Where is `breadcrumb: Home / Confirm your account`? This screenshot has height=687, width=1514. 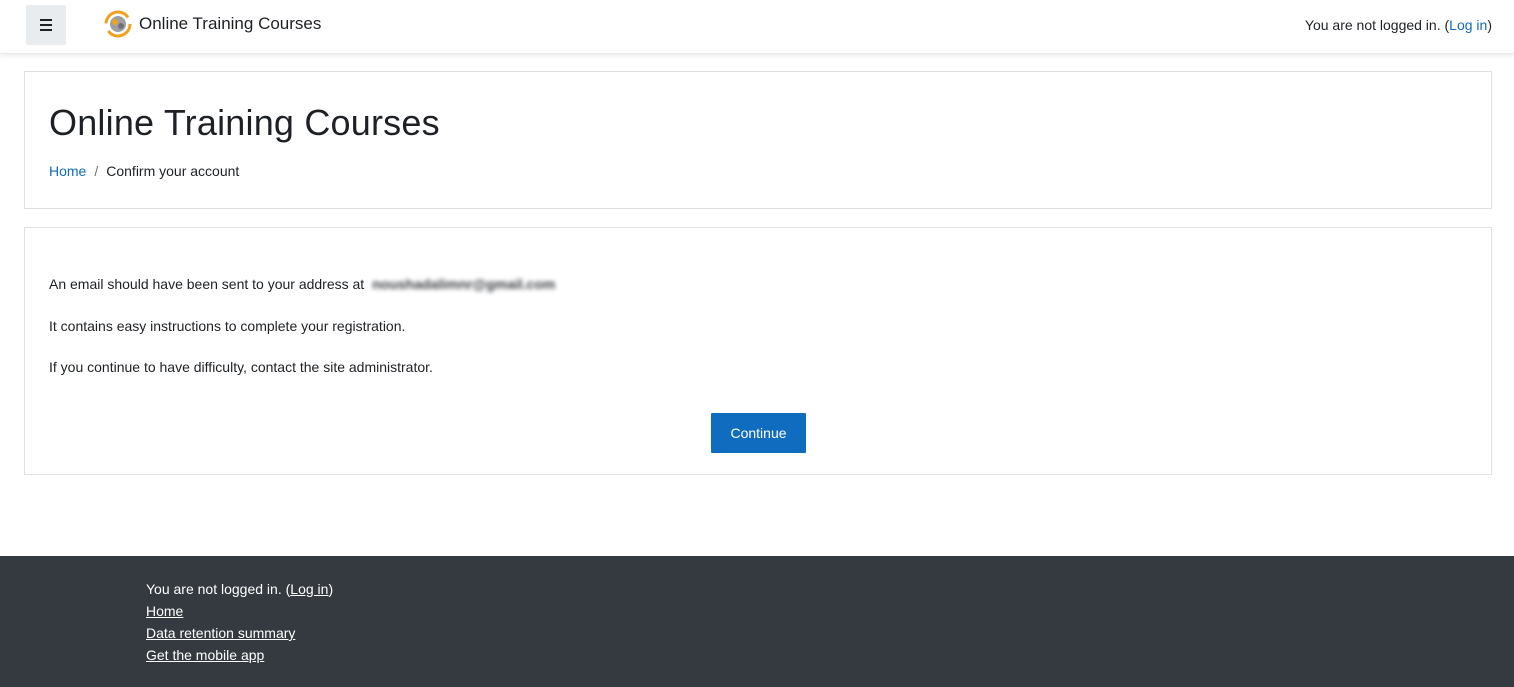
breadcrumb: Home / Confirm your account is located at coordinates (144, 171).